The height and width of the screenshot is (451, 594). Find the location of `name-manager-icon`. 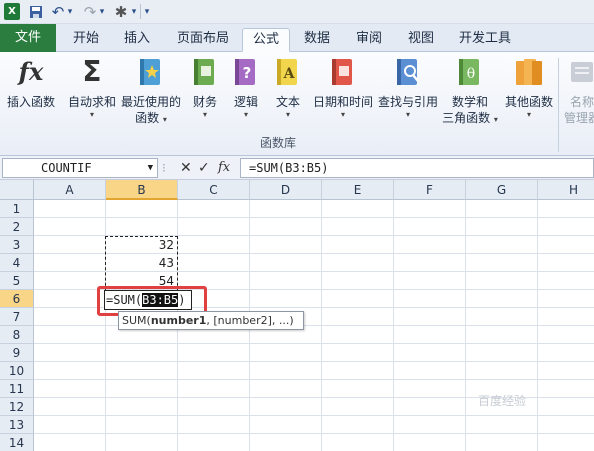

name-manager-icon is located at coordinates (580, 72).